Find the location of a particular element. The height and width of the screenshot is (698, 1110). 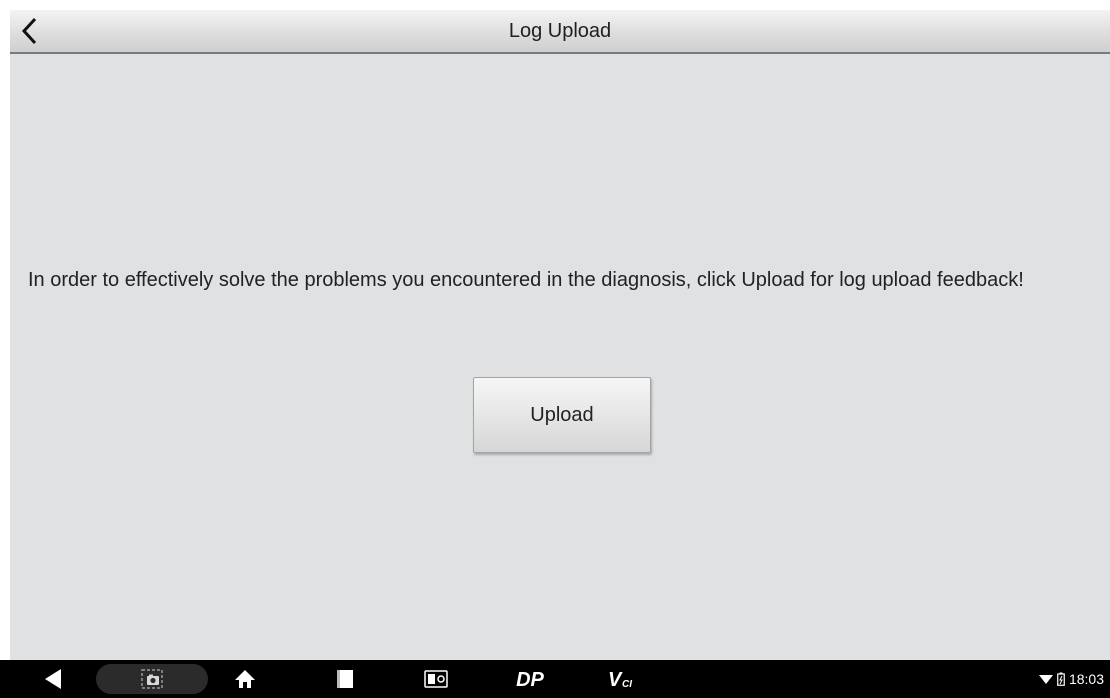

nav-back-button is located at coordinates (53, 679).